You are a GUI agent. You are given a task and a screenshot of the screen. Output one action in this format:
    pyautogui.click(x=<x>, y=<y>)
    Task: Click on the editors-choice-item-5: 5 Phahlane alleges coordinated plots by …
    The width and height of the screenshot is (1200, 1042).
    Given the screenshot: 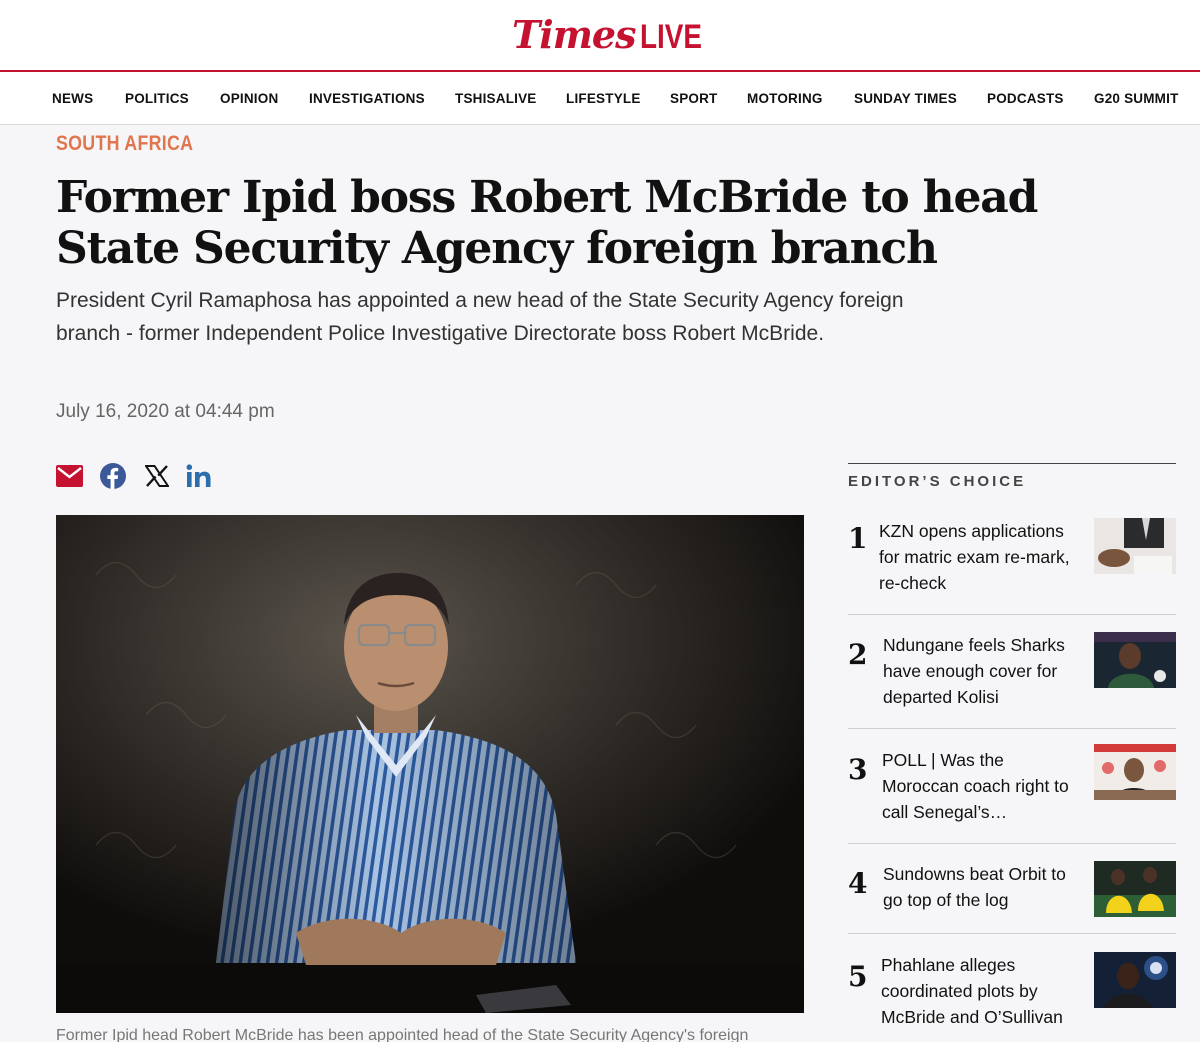 What is the action you would take?
    pyautogui.click(x=1012, y=993)
    